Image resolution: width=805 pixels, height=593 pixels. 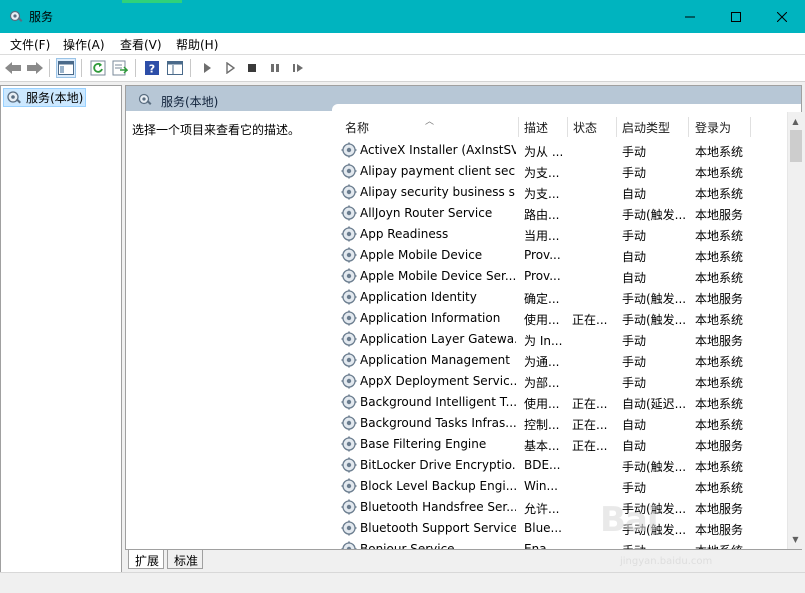 I want to click on console-tree: 服务(本地), so click(x=61, y=329).